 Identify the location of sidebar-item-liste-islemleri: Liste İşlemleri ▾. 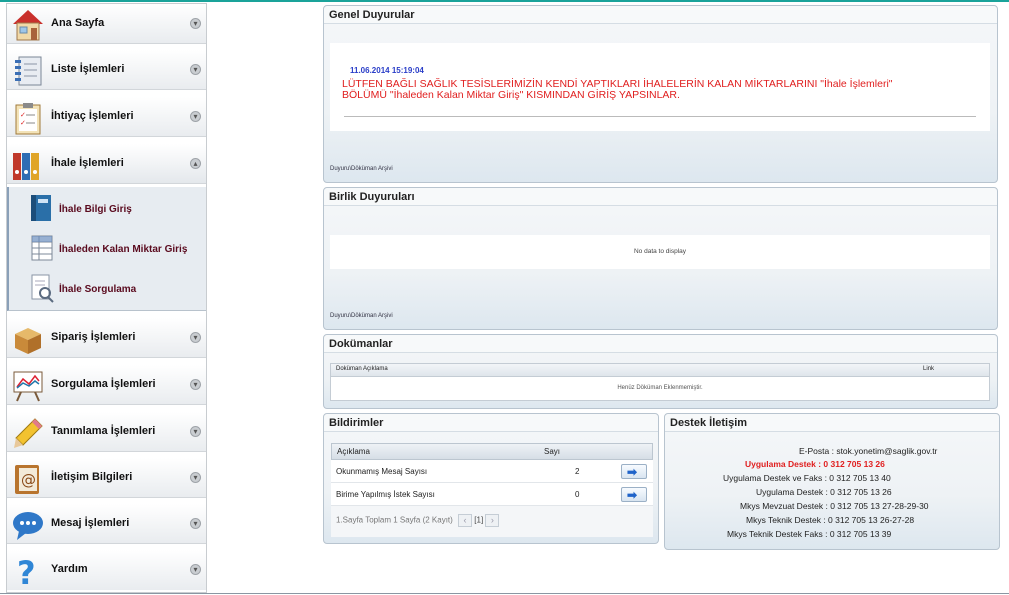
(106, 70).